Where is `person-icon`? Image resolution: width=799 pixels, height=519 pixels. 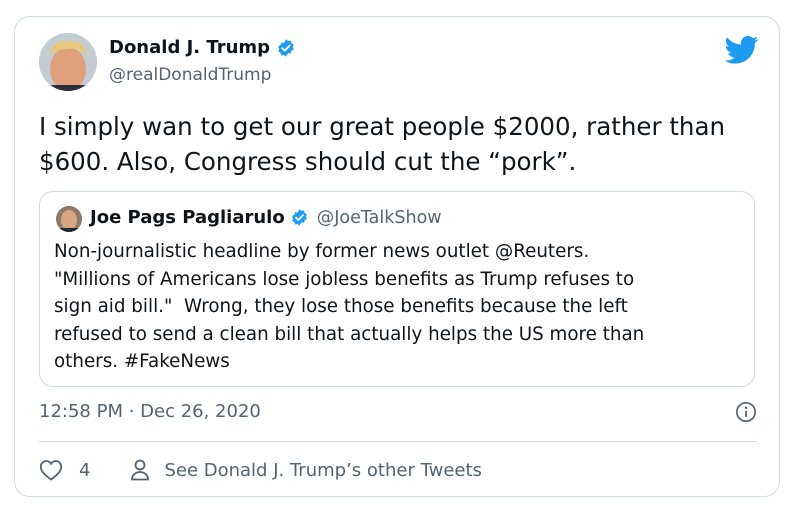
person-icon is located at coordinates (140, 470).